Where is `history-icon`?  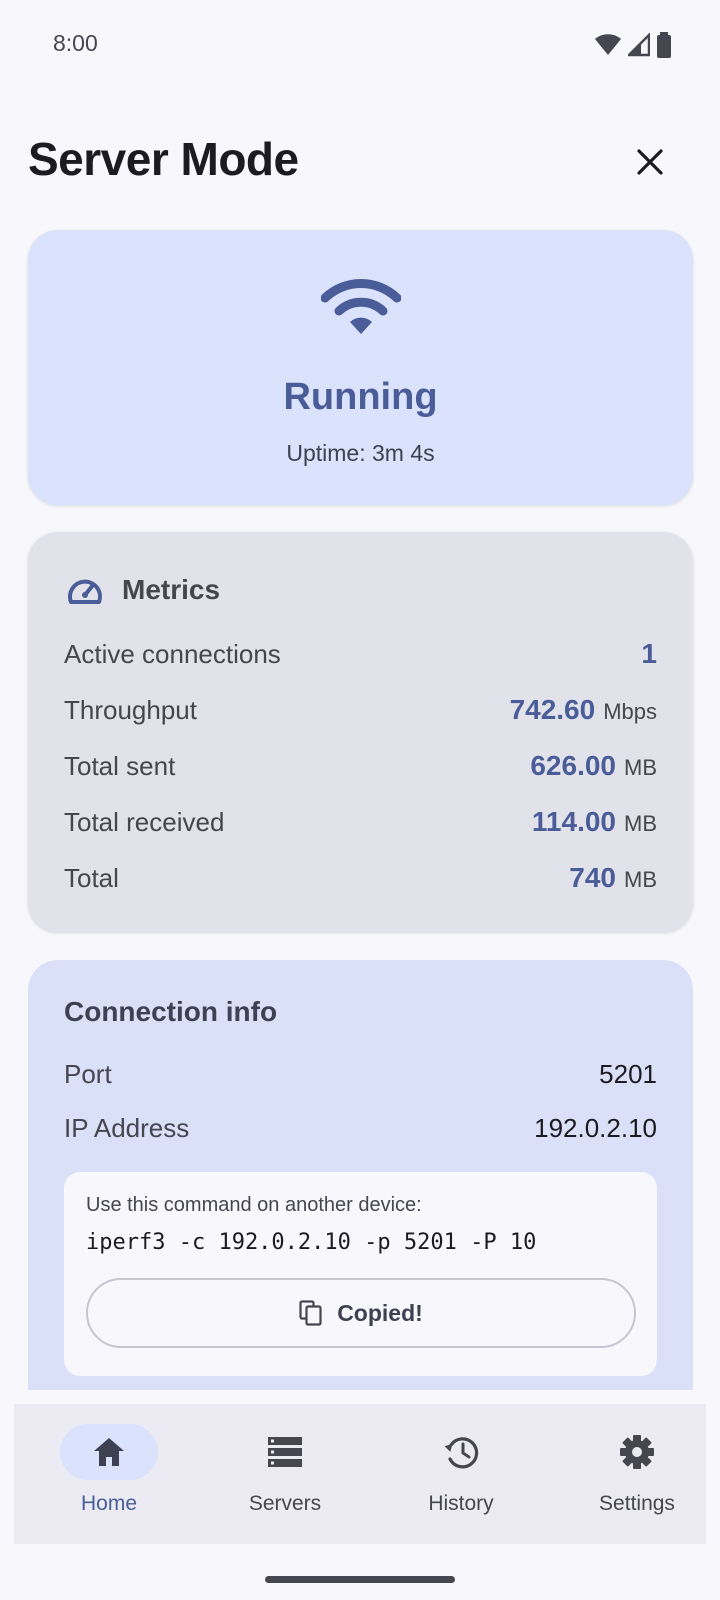
history-icon is located at coordinates (461, 1453).